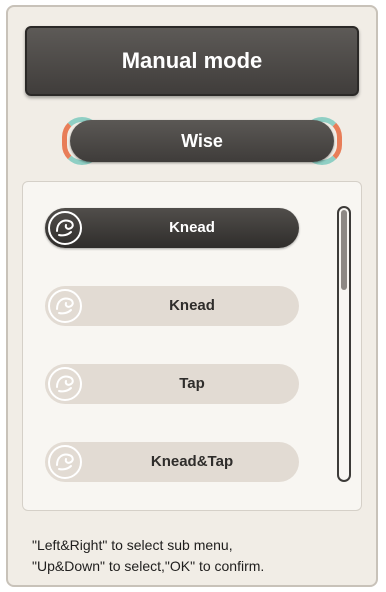 The image size is (386, 592). What do you see at coordinates (192, 383) in the screenshot?
I see `menu-item-label: Tap` at bounding box center [192, 383].